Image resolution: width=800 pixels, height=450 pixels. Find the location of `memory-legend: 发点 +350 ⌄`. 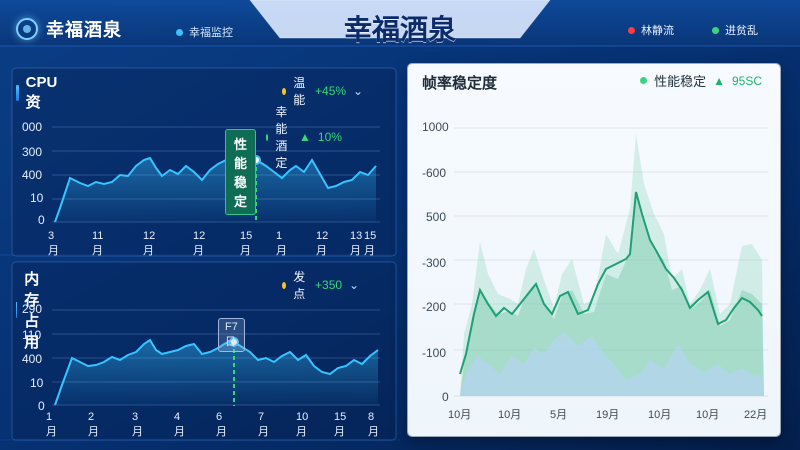

memory-legend: 发点 +350 ⌄ is located at coordinates (320, 285).